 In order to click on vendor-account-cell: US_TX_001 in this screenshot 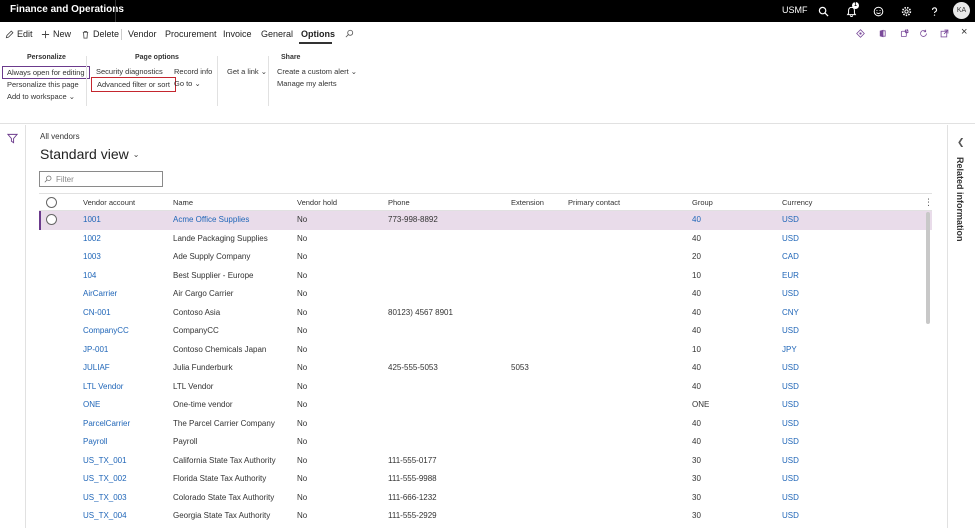, I will do `click(105, 460)`.